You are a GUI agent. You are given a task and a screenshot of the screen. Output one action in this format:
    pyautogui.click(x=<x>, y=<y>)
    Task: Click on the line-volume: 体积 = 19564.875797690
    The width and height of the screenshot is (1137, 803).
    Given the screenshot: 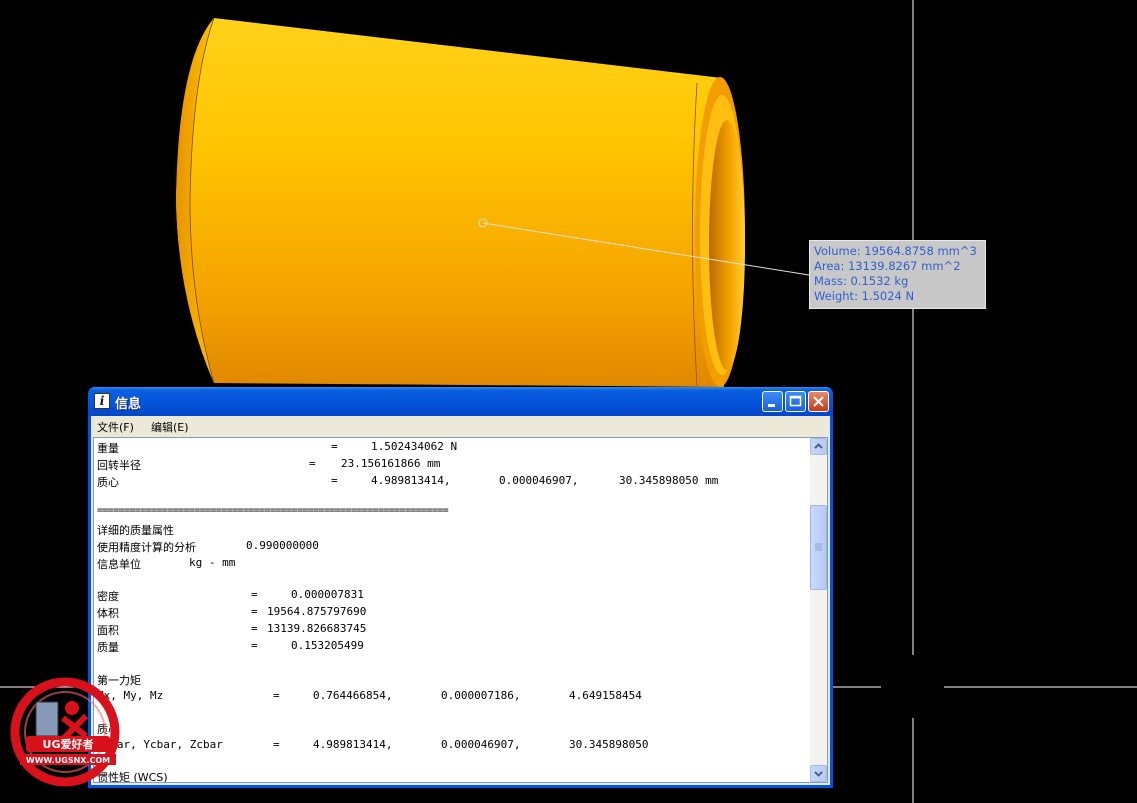 What is the action you would take?
    pyautogui.click(x=232, y=612)
    